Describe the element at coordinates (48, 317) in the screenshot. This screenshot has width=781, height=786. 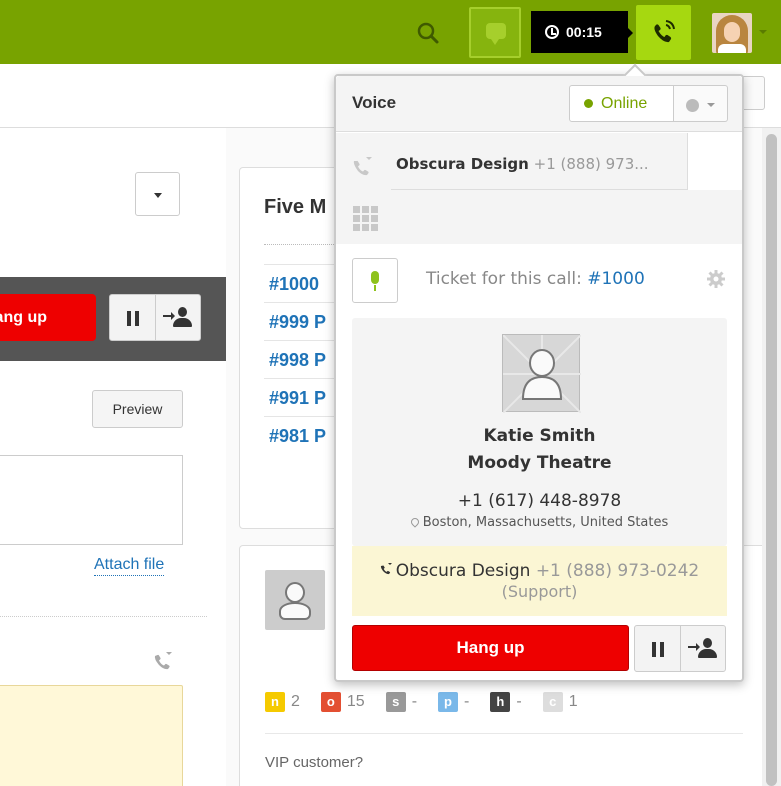
I see `hangup-button-secondary: Hang up` at that location.